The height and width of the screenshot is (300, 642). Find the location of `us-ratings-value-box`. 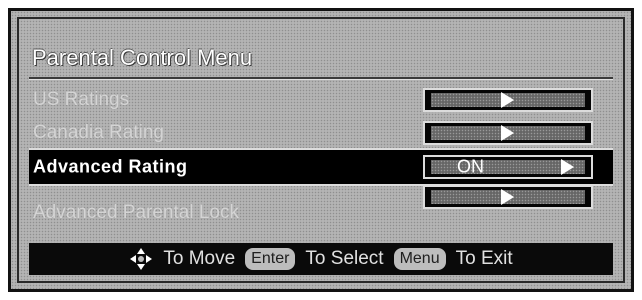

us-ratings-value-box is located at coordinates (508, 100).